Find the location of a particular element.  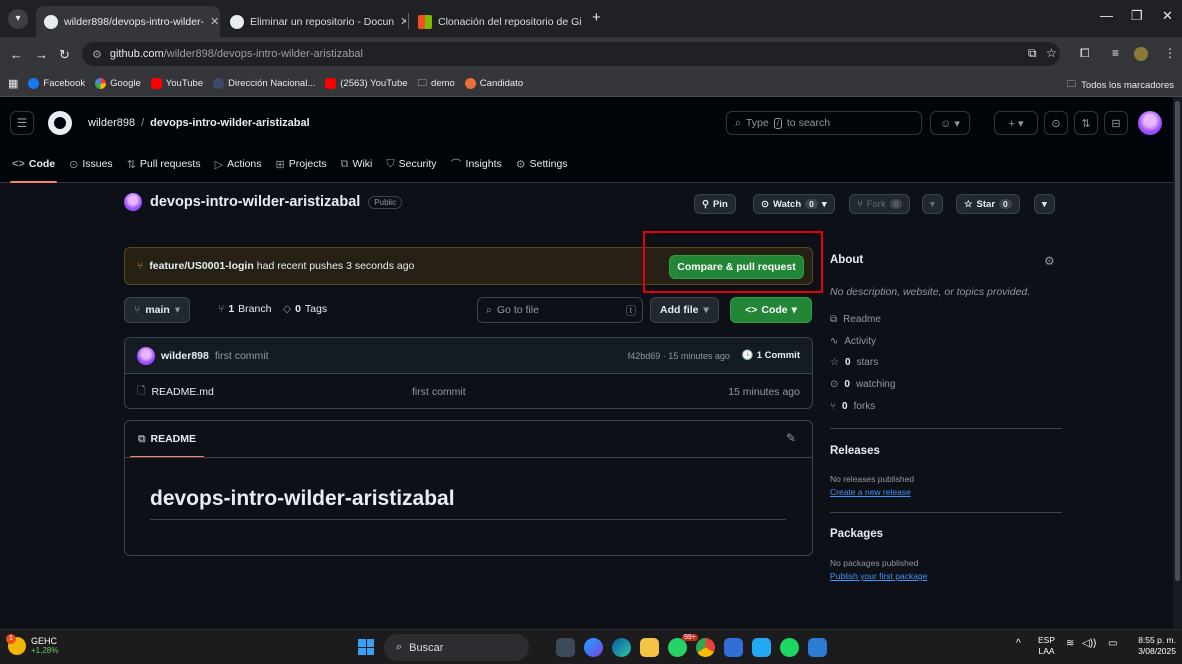

fork-button: ⑂ Fork 0 is located at coordinates (880, 204).